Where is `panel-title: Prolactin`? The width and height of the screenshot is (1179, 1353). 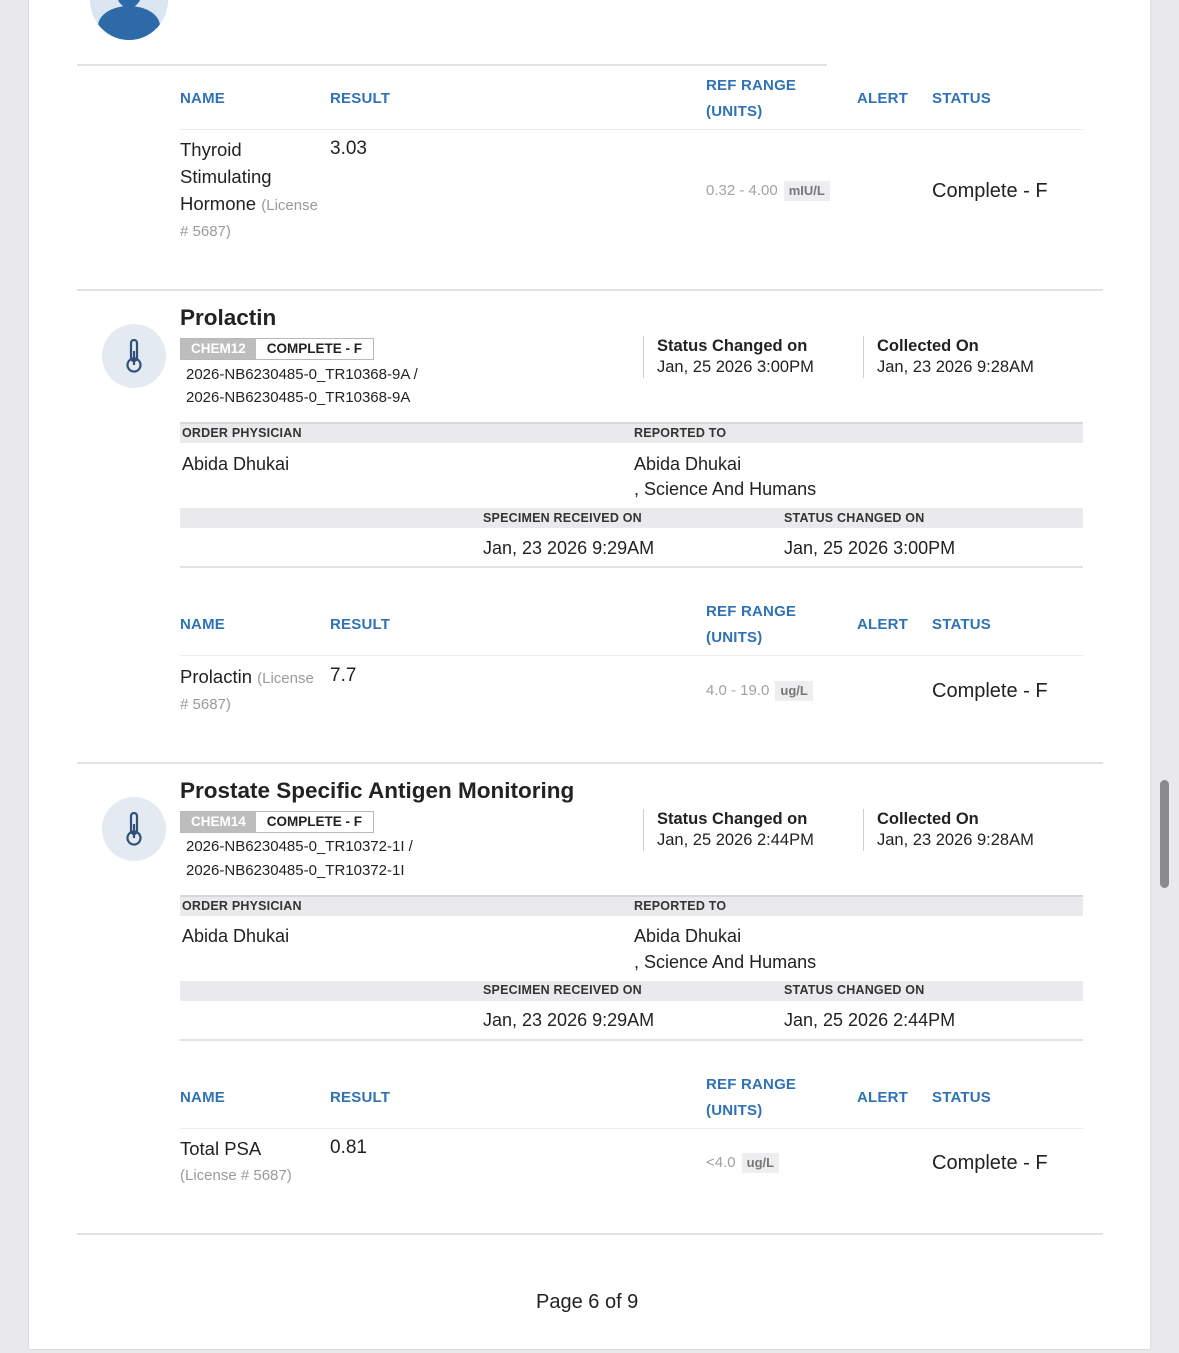
panel-title: Prolactin is located at coordinates (228, 317).